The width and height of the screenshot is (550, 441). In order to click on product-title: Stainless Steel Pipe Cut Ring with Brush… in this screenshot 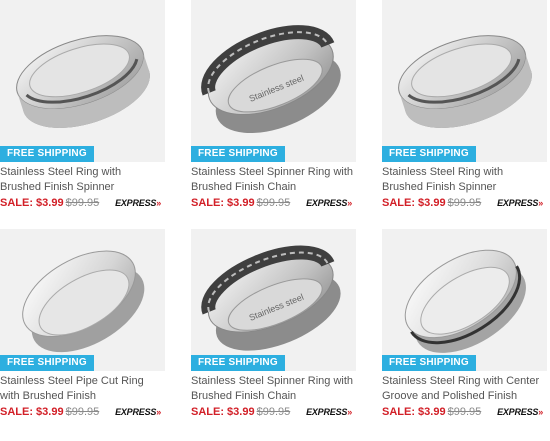, I will do `click(82, 389)`.